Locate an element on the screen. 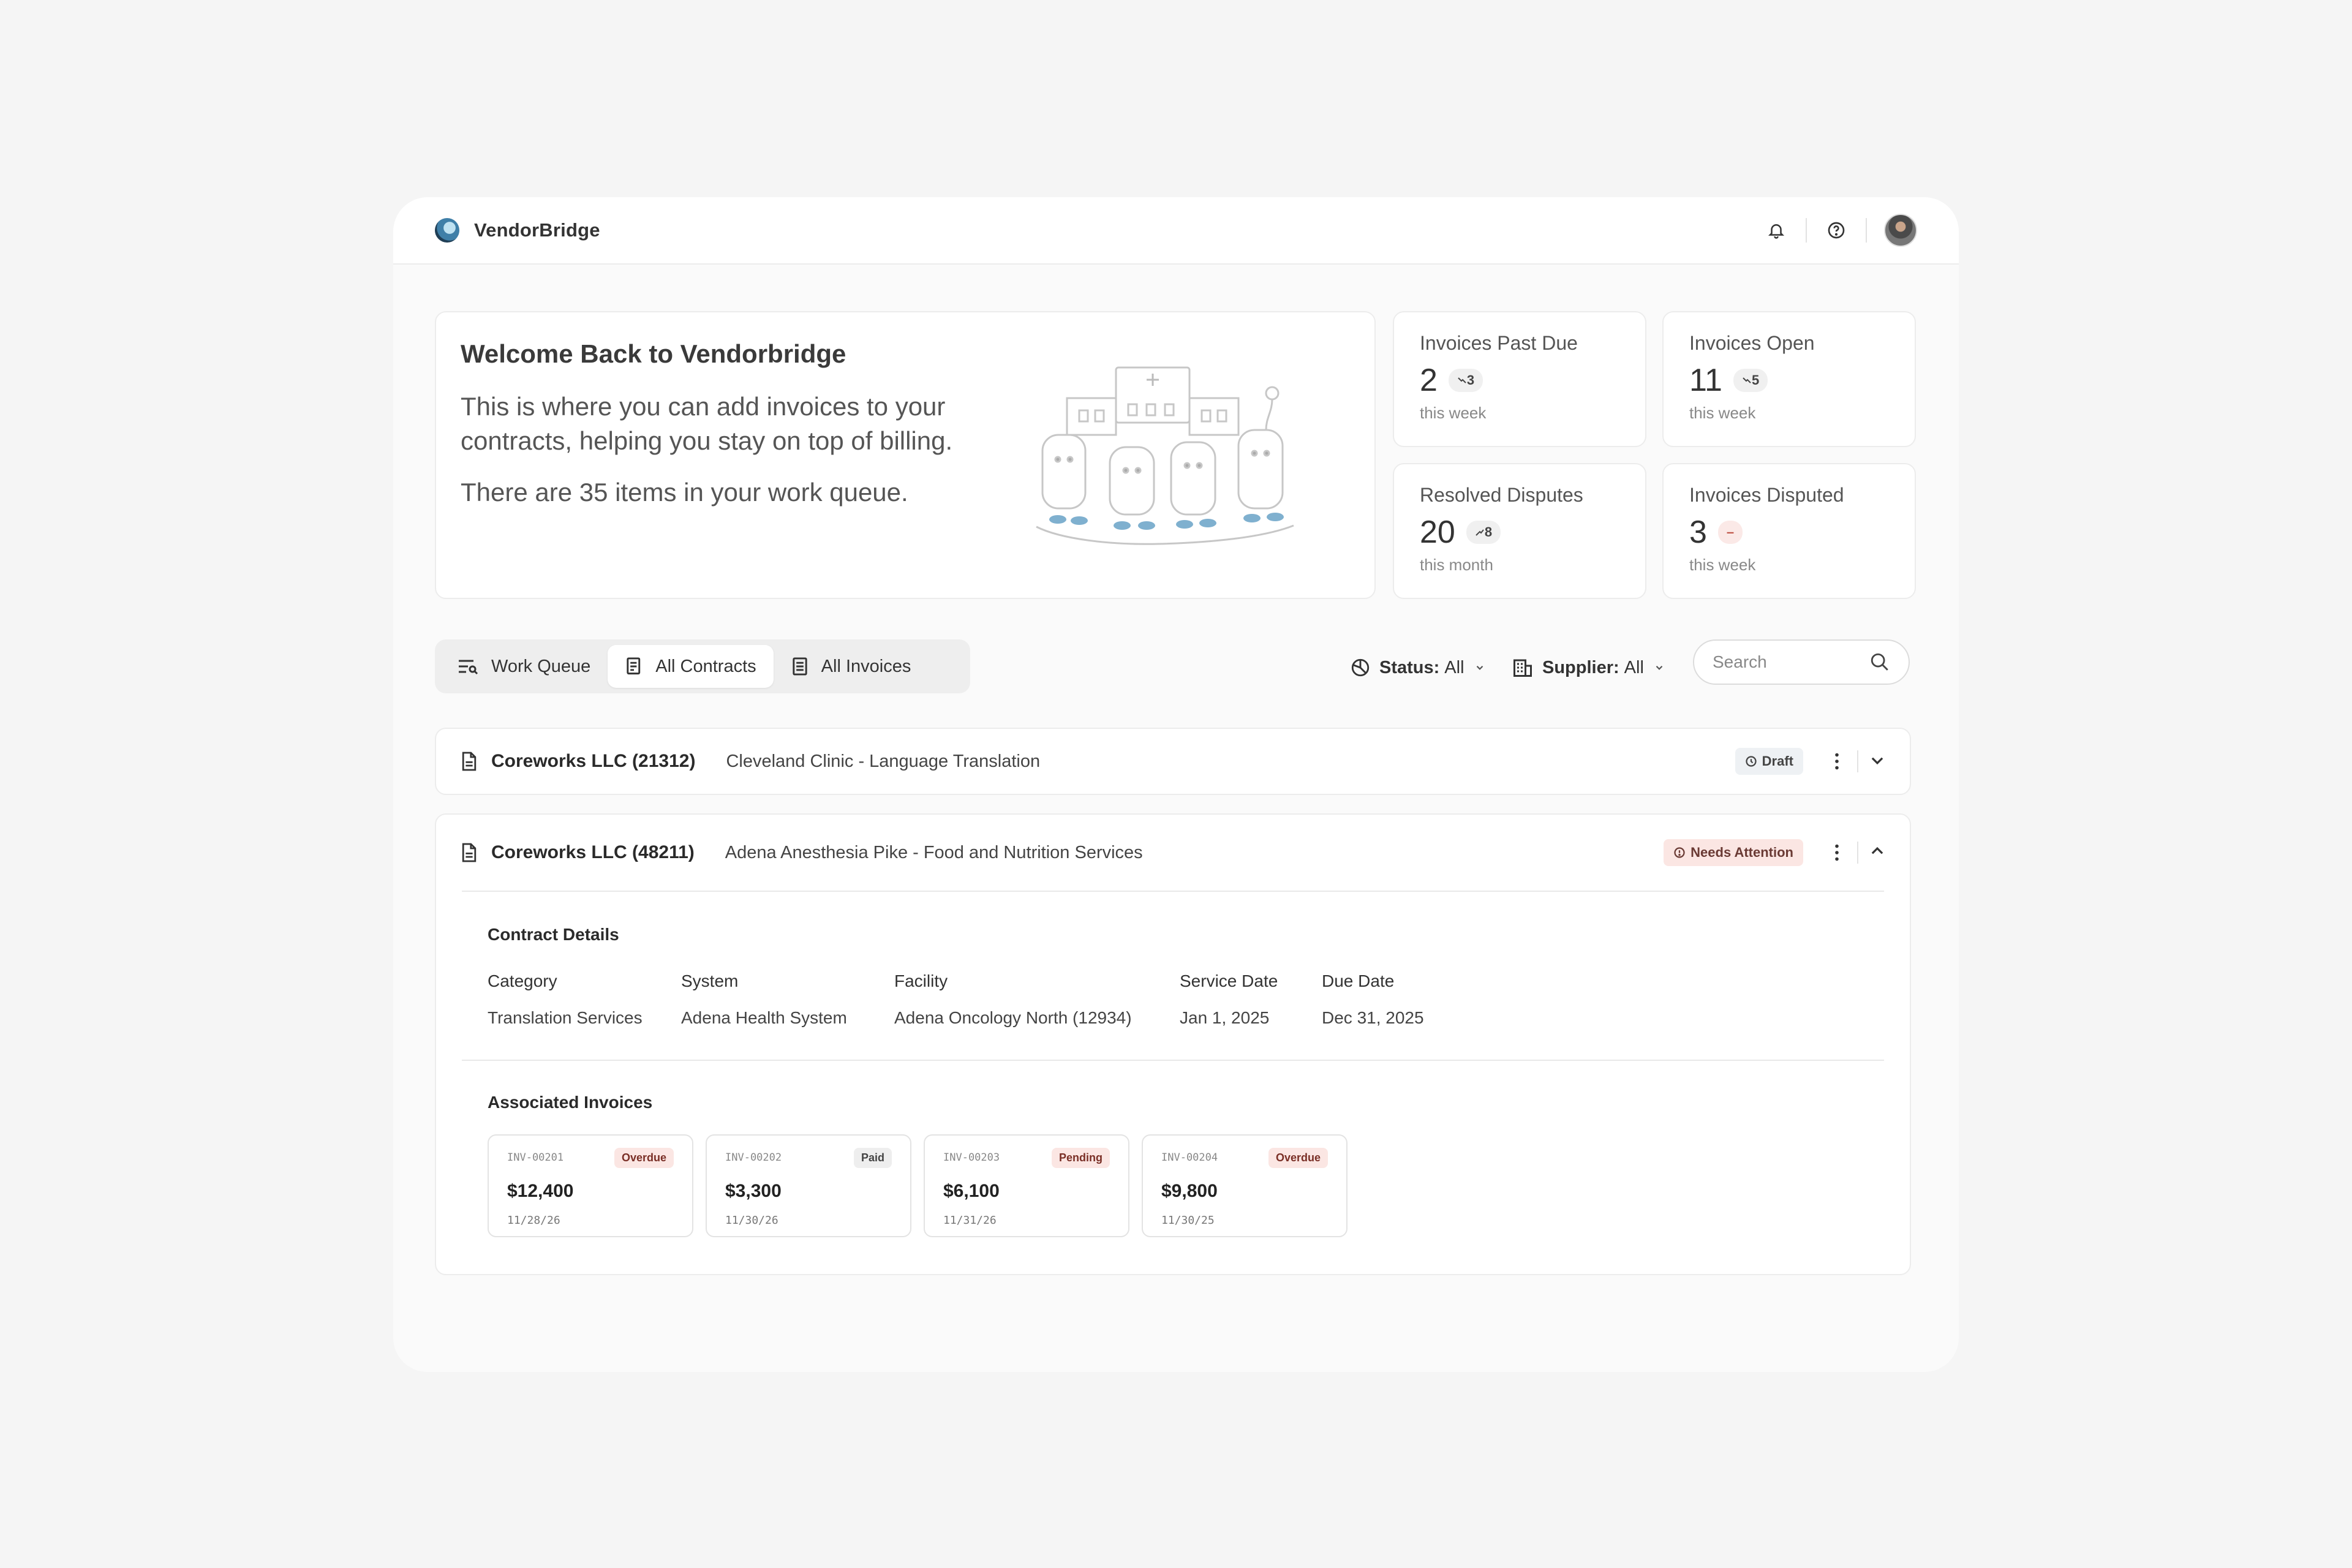 This screenshot has height=1568, width=2352. detail-label: System is located at coordinates (710, 981).